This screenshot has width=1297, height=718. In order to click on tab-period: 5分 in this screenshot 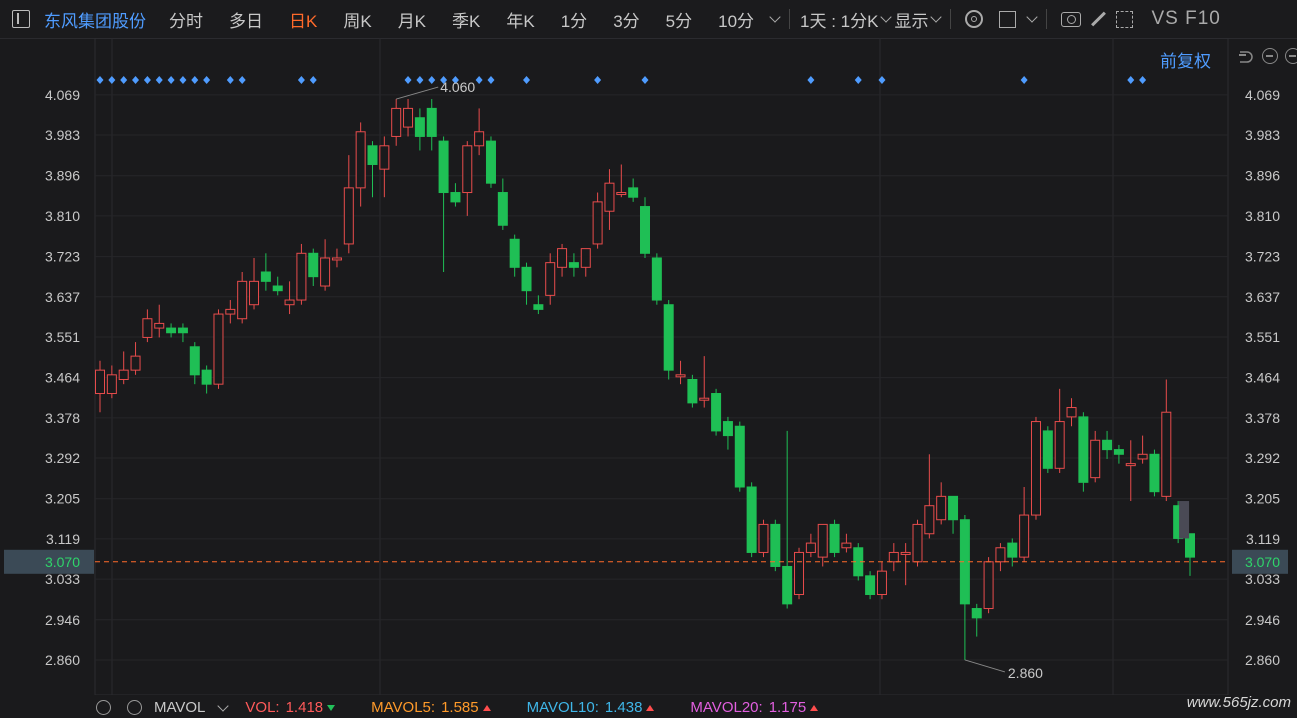, I will do `click(679, 19)`.